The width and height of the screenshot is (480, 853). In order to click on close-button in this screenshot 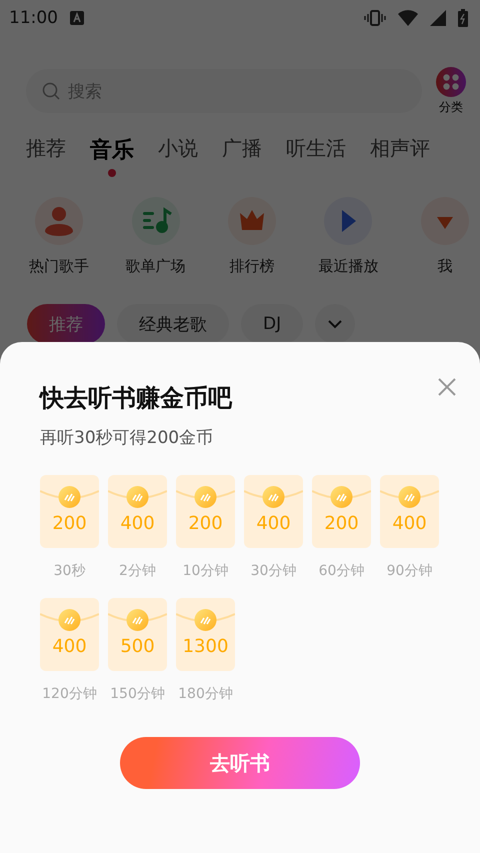, I will do `click(447, 387)`.